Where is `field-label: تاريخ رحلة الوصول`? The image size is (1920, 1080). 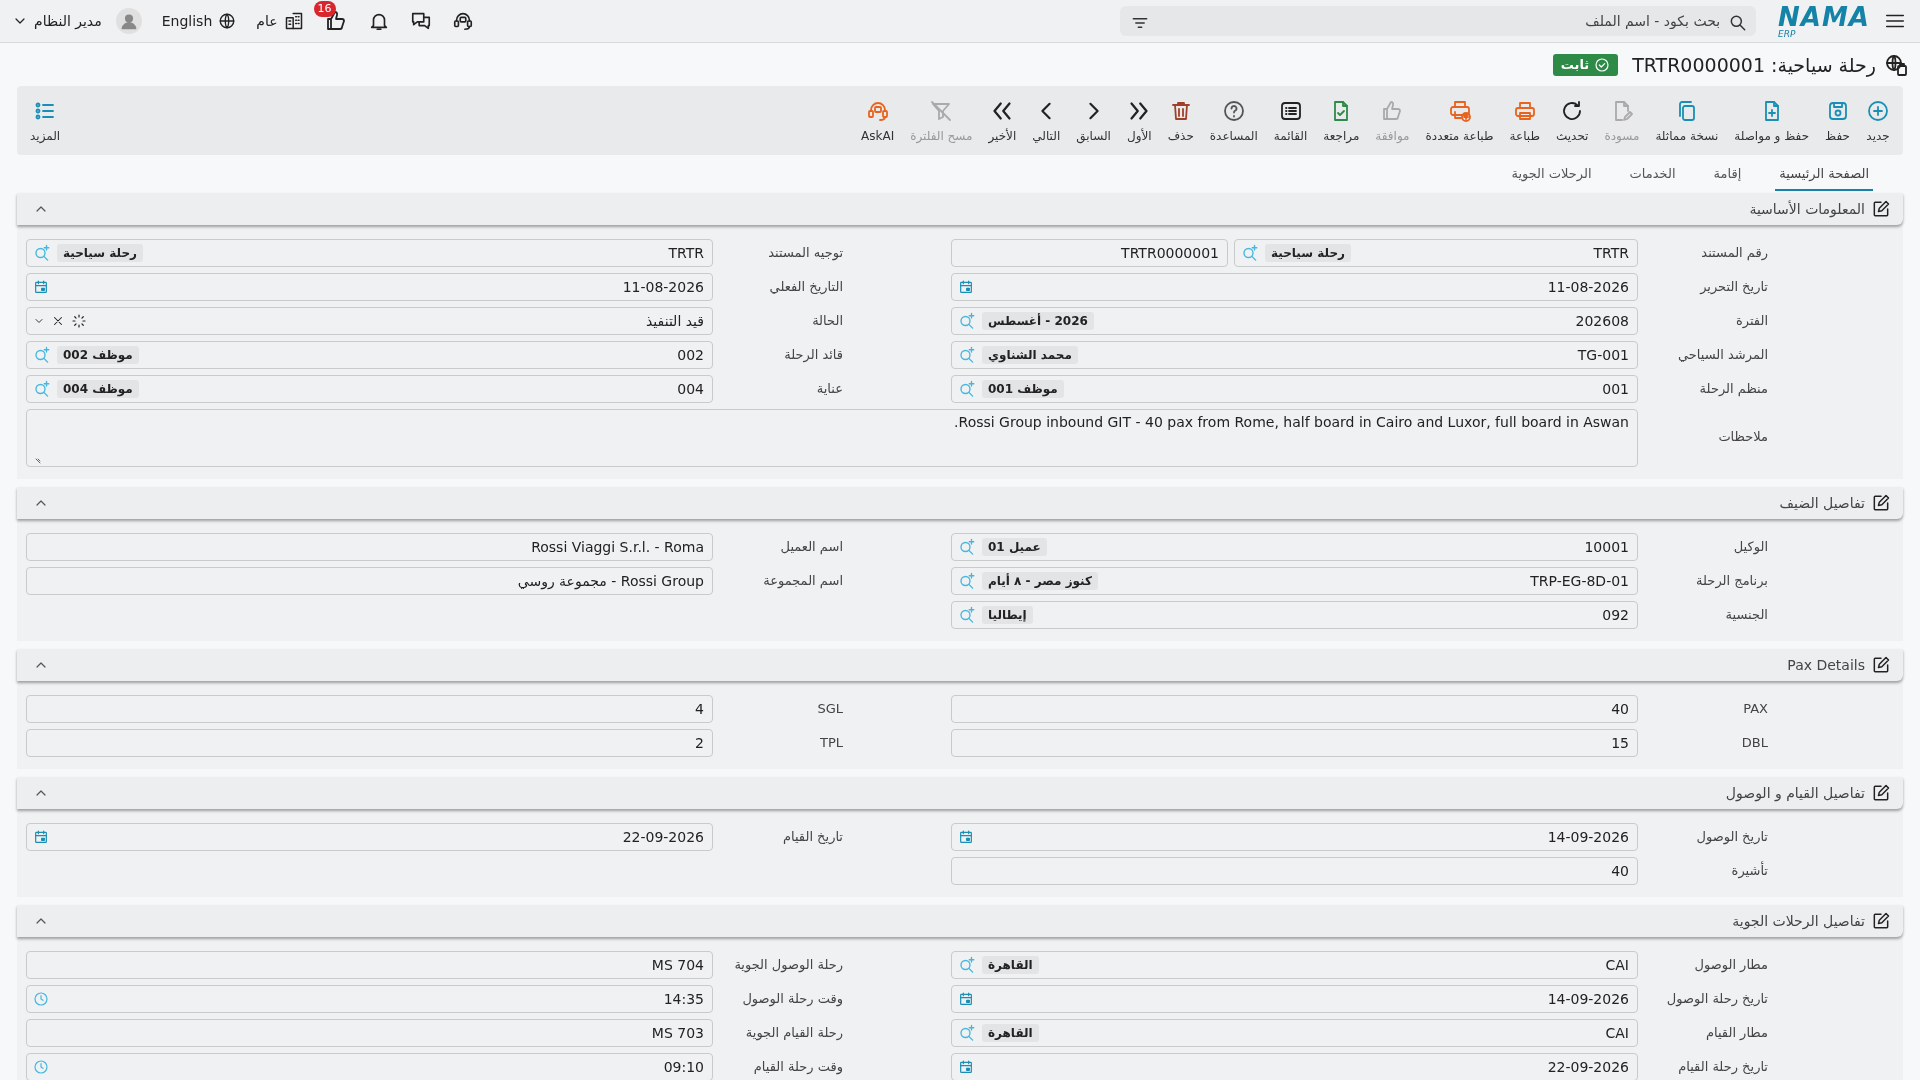 field-label: تاريخ رحلة الوصول is located at coordinates (1716, 999).